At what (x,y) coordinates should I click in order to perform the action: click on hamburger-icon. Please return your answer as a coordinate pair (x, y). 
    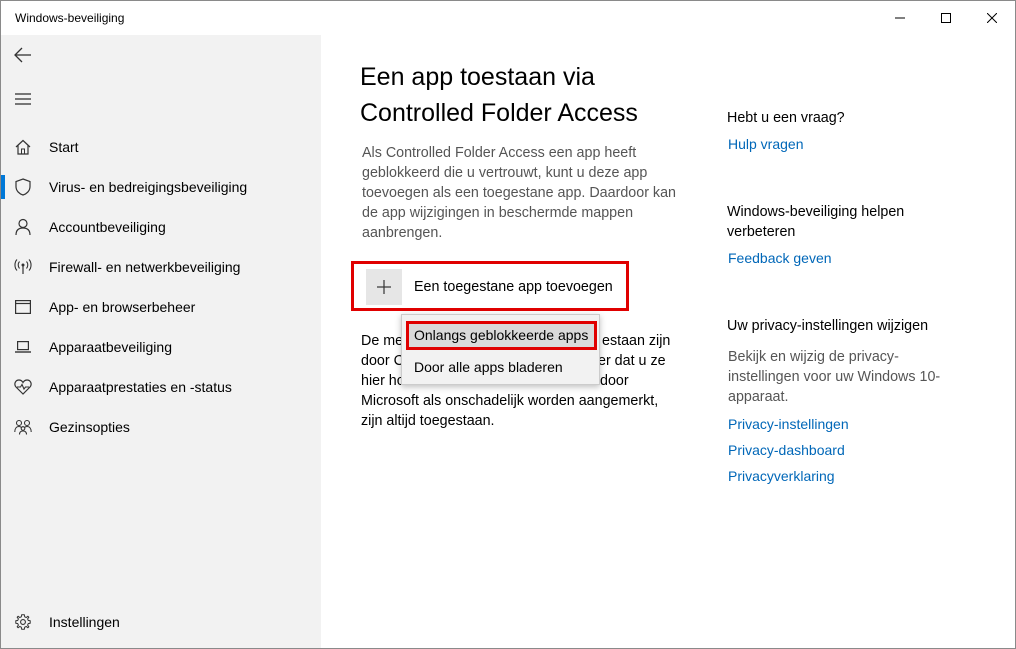
    Looking at the image, I should click on (23, 99).